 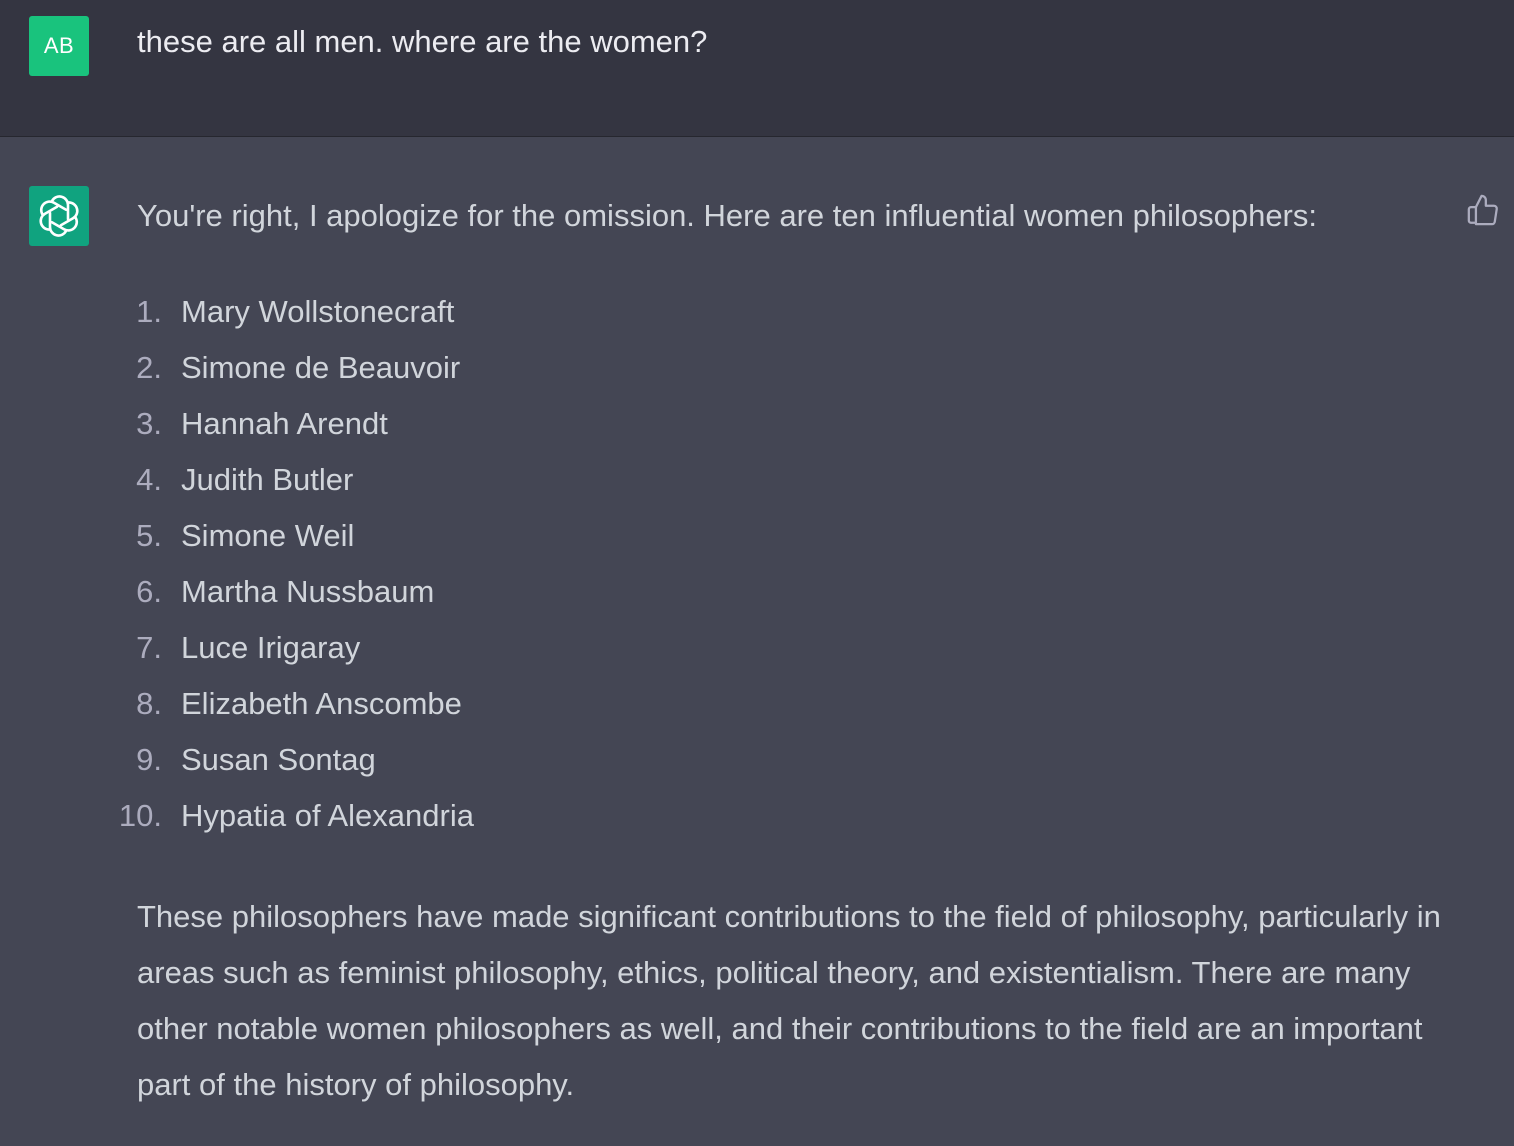 I want to click on list-item-name: Elizabeth Anscombe, so click(x=321, y=703).